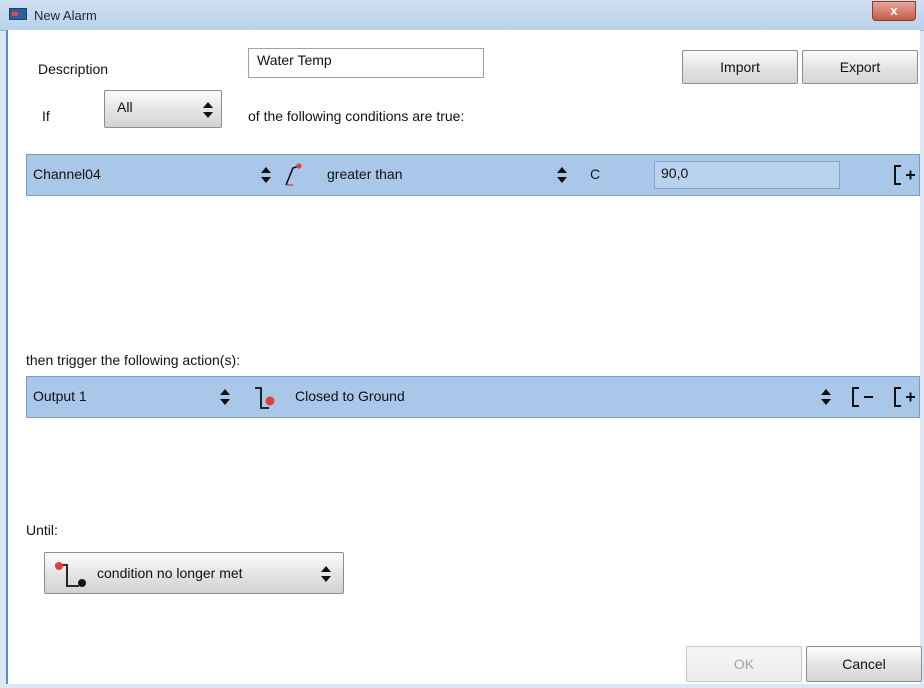  What do you see at coordinates (73, 69) in the screenshot?
I see `description-label: Description` at bounding box center [73, 69].